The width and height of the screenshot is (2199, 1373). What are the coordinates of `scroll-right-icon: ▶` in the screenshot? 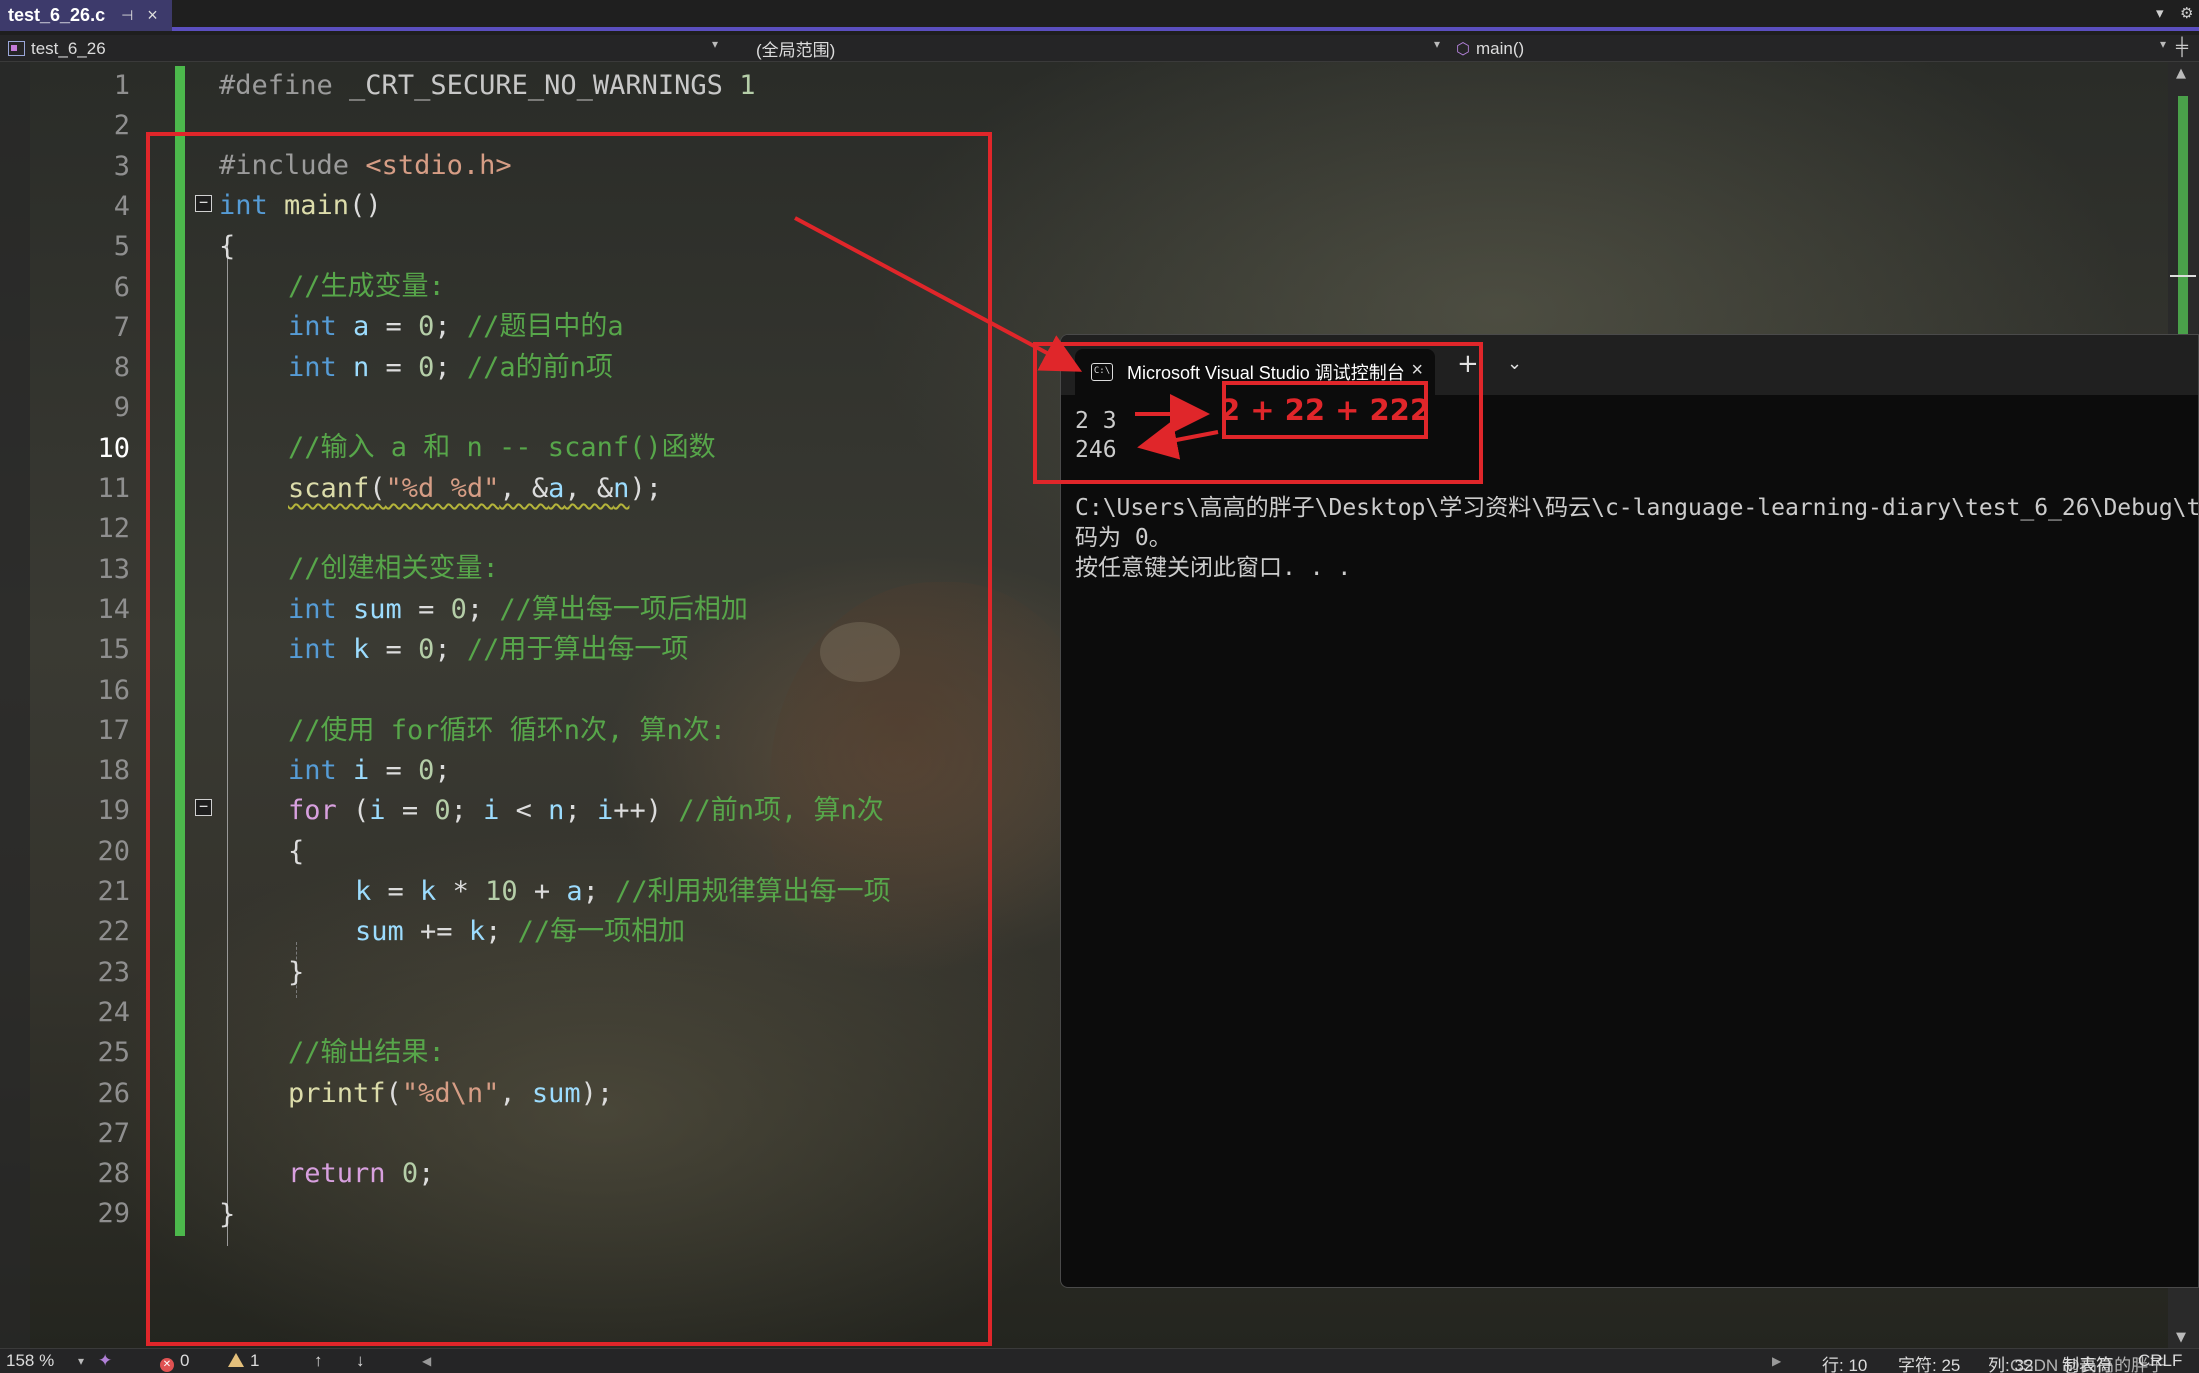 It's located at (1776, 1361).